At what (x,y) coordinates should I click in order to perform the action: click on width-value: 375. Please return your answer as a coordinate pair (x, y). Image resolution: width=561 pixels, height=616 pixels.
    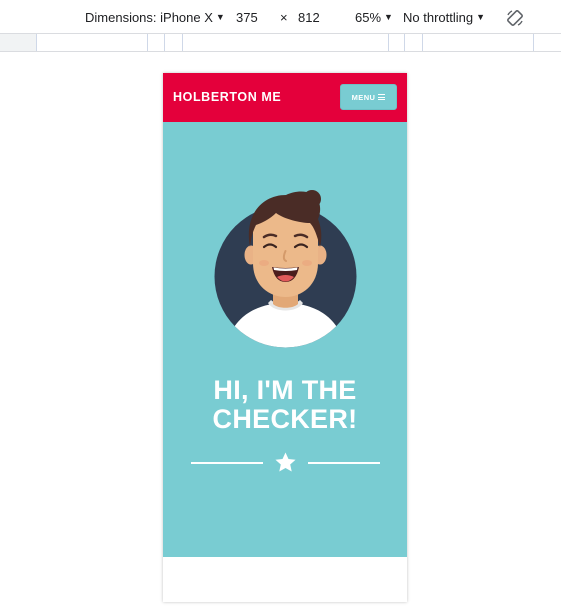
    Looking at the image, I should click on (247, 17).